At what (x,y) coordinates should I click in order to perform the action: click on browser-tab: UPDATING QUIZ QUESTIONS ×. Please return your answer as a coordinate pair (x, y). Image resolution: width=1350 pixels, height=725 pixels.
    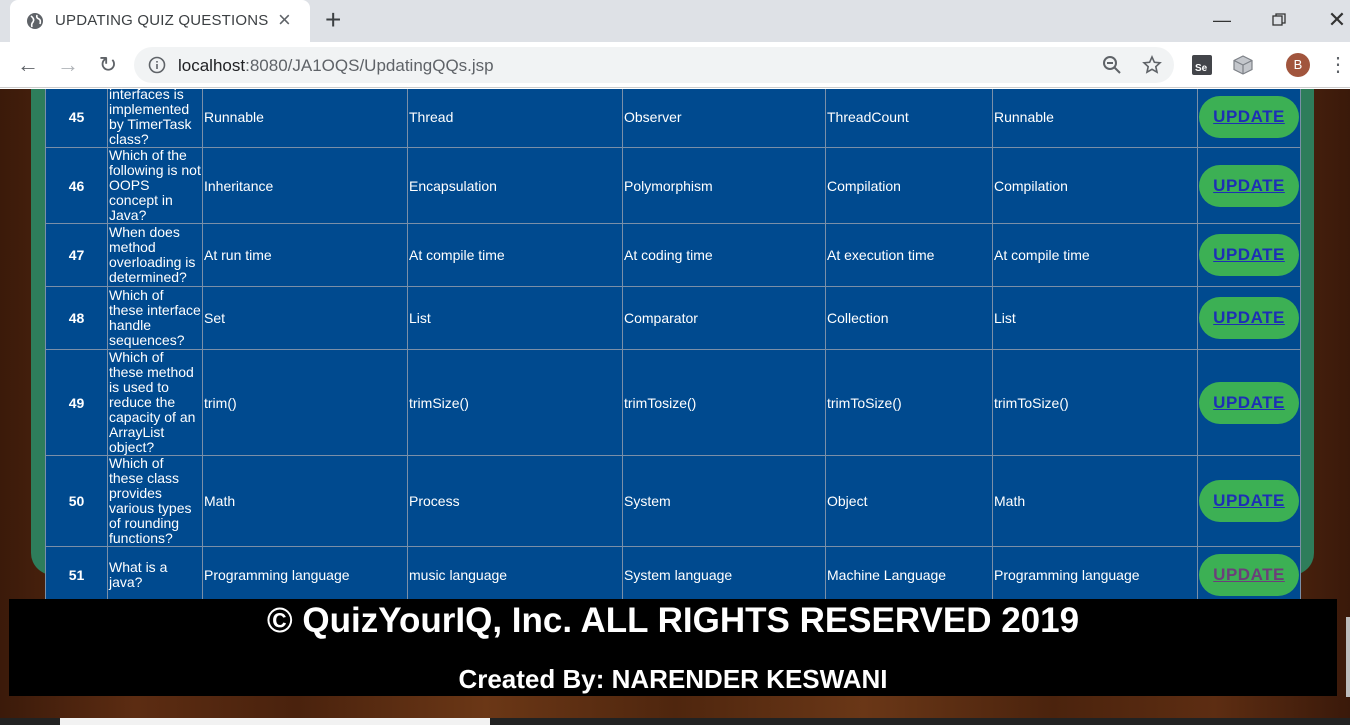
    Looking at the image, I should click on (160, 21).